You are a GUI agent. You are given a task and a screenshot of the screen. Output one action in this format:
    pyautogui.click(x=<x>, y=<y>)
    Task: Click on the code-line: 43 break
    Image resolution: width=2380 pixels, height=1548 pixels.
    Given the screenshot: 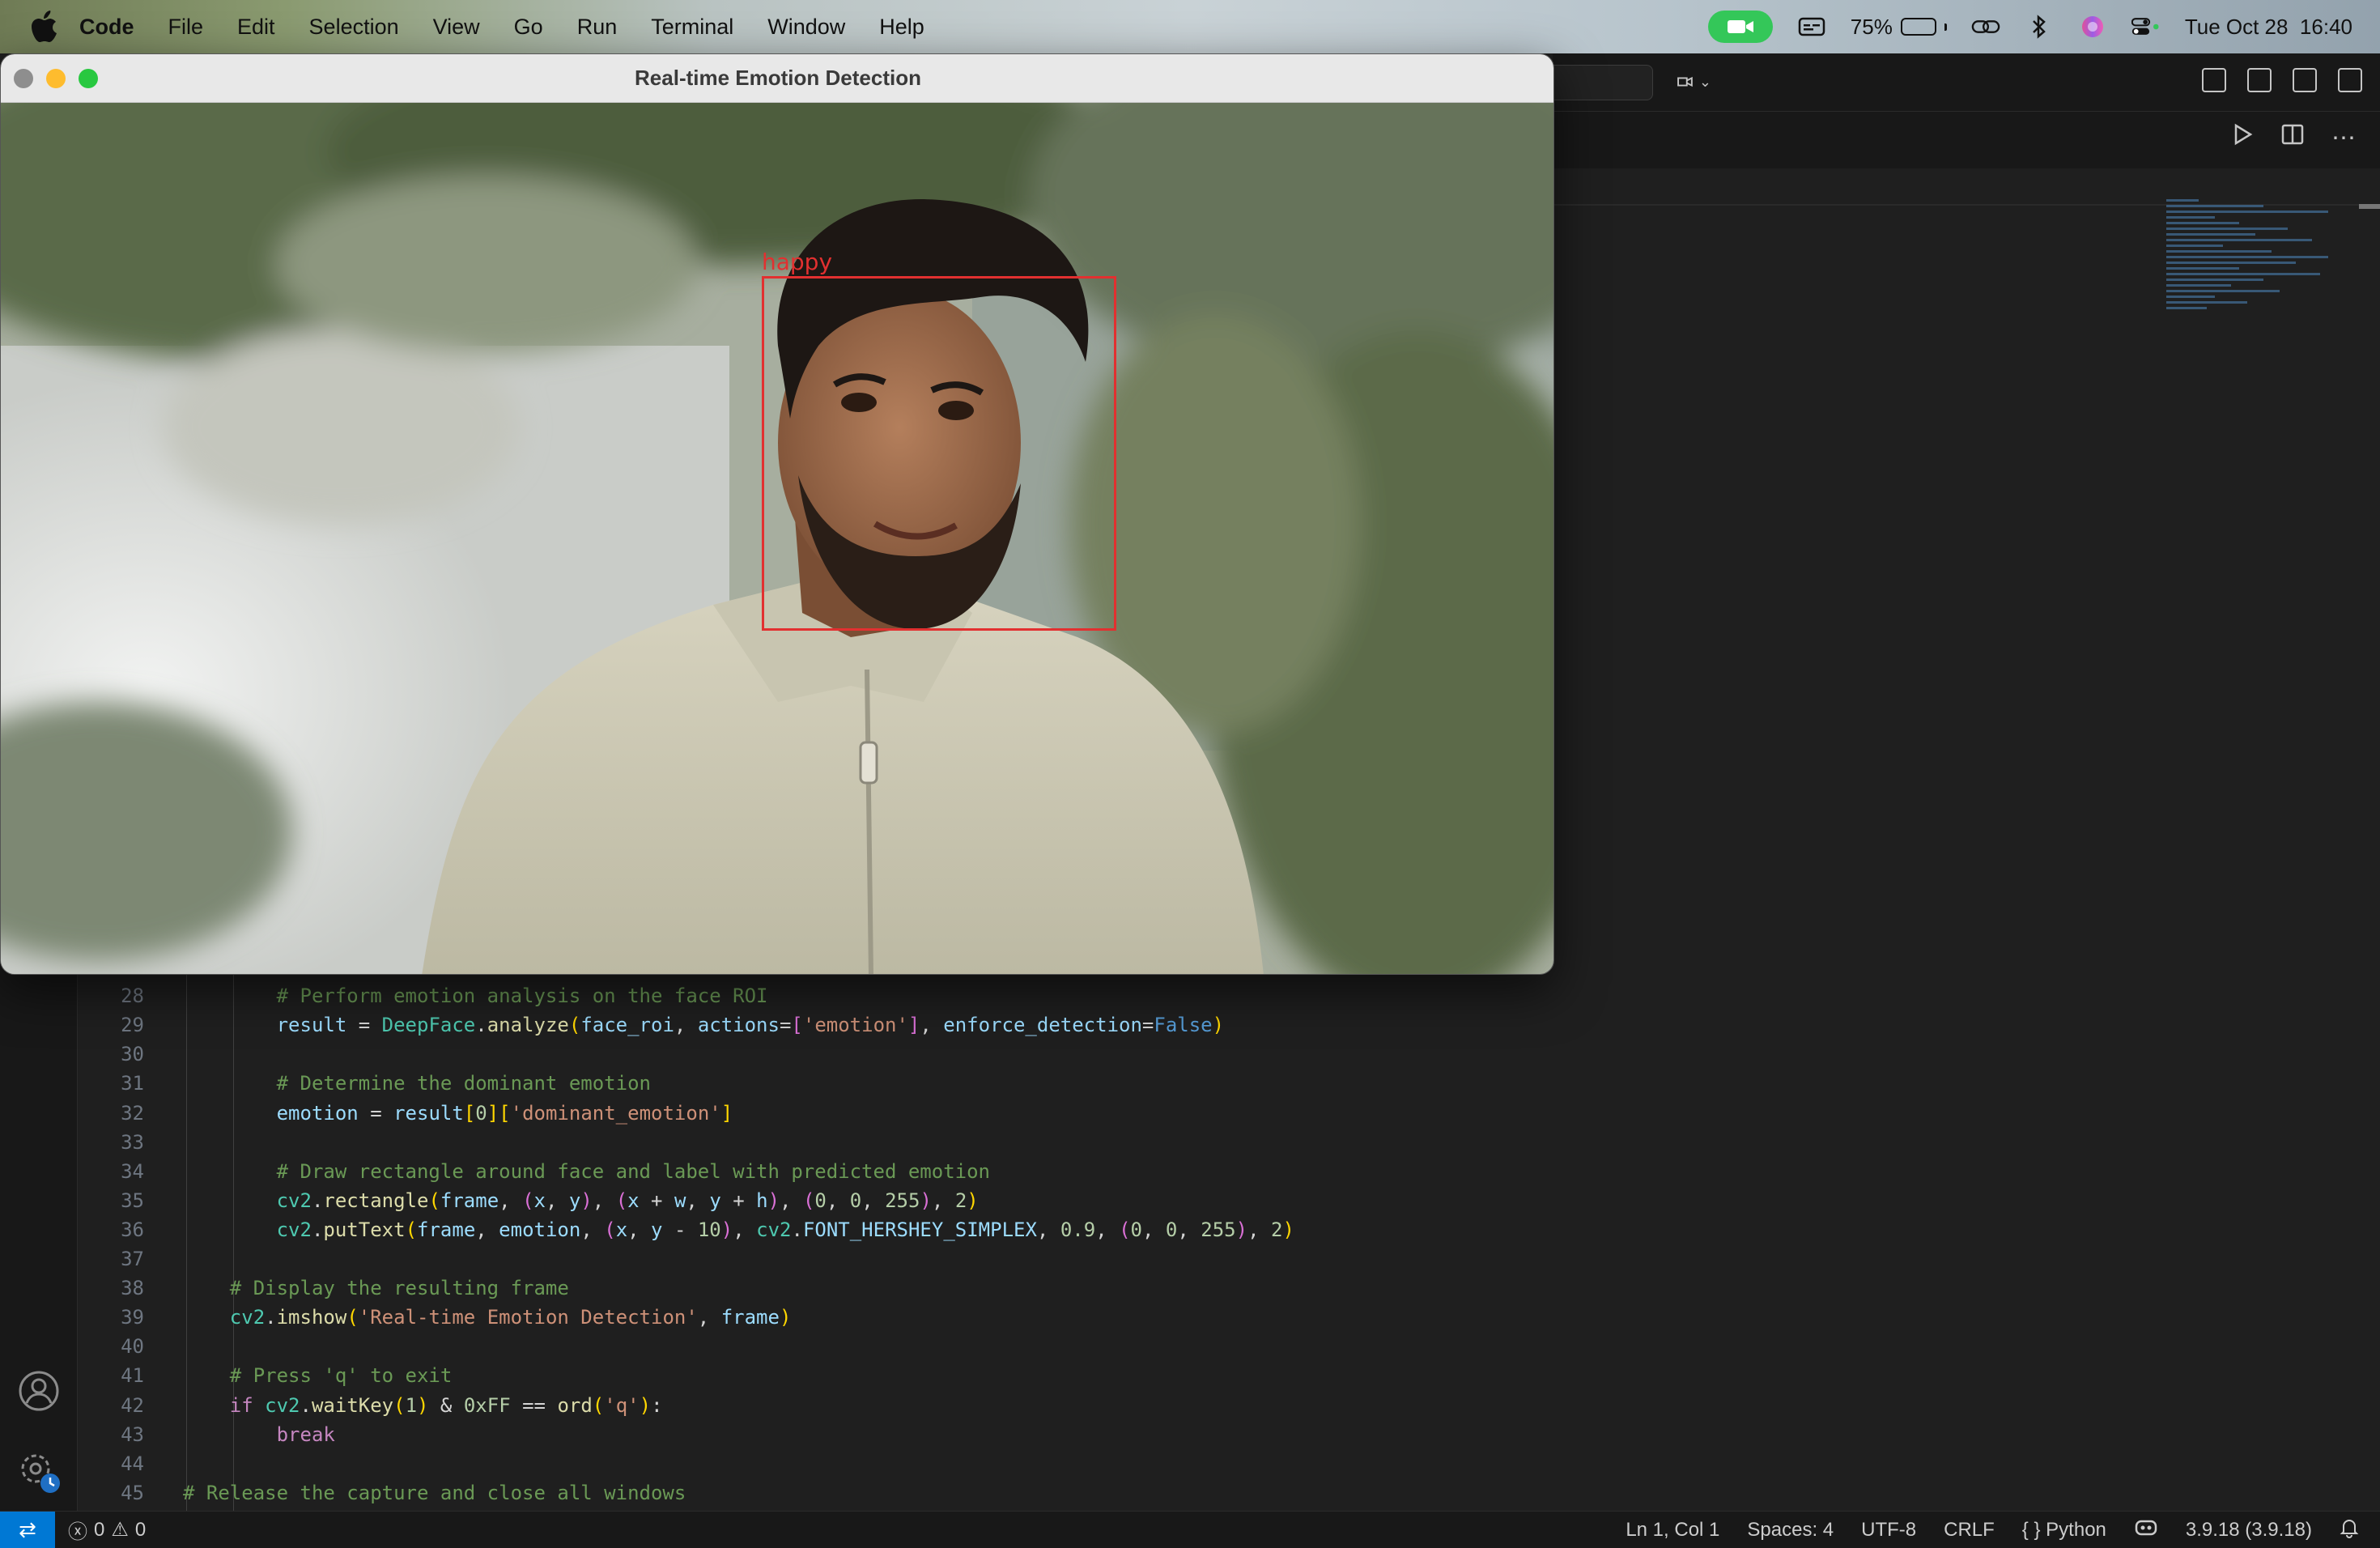 What is the action you would take?
    pyautogui.click(x=1229, y=1434)
    